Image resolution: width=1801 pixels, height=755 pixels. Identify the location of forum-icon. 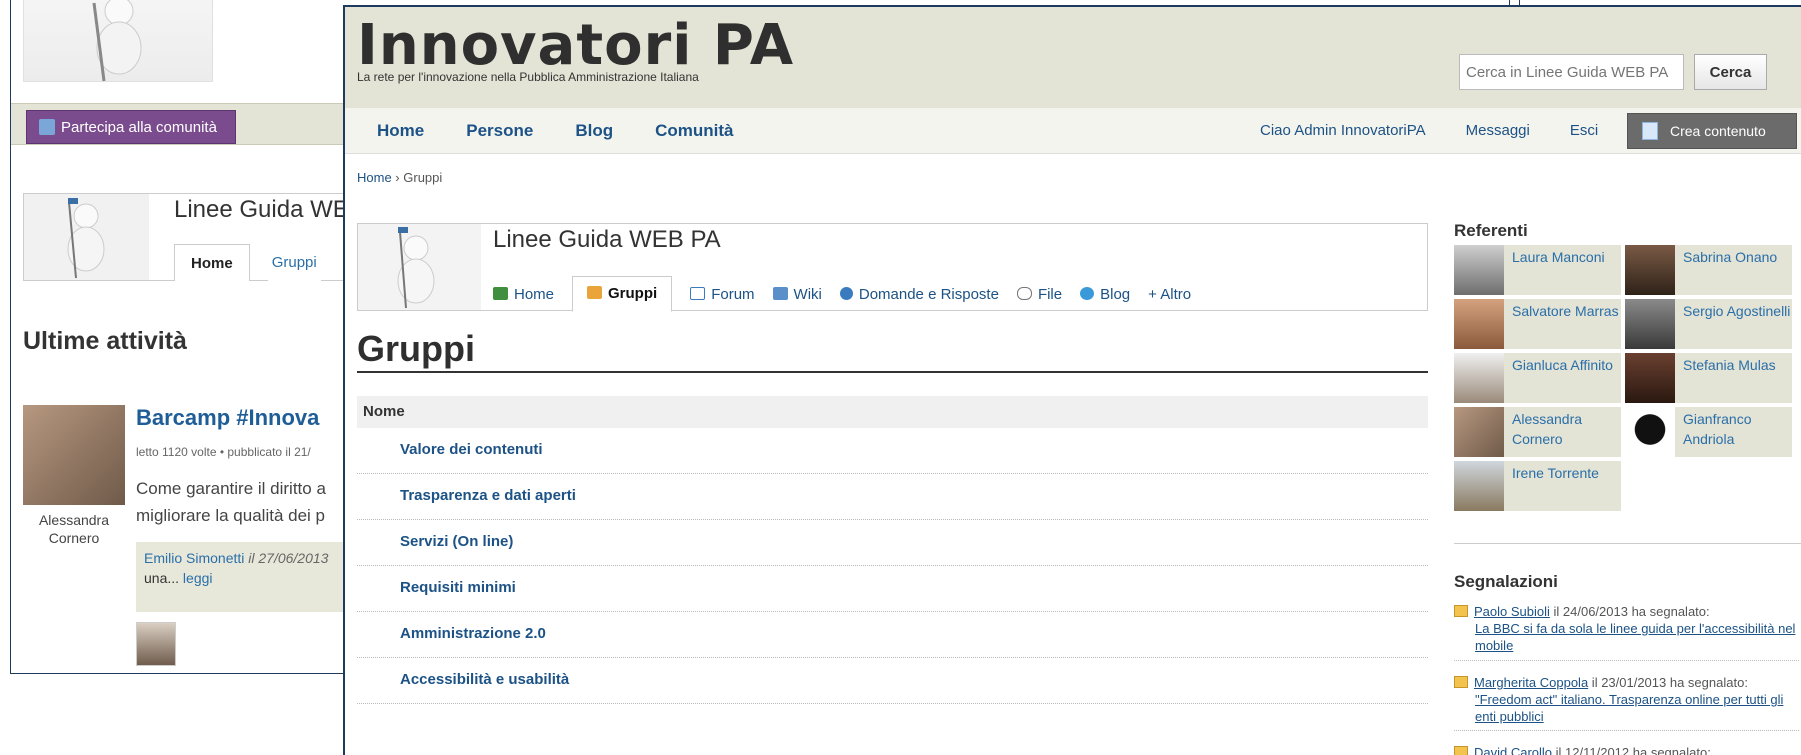
(698, 293).